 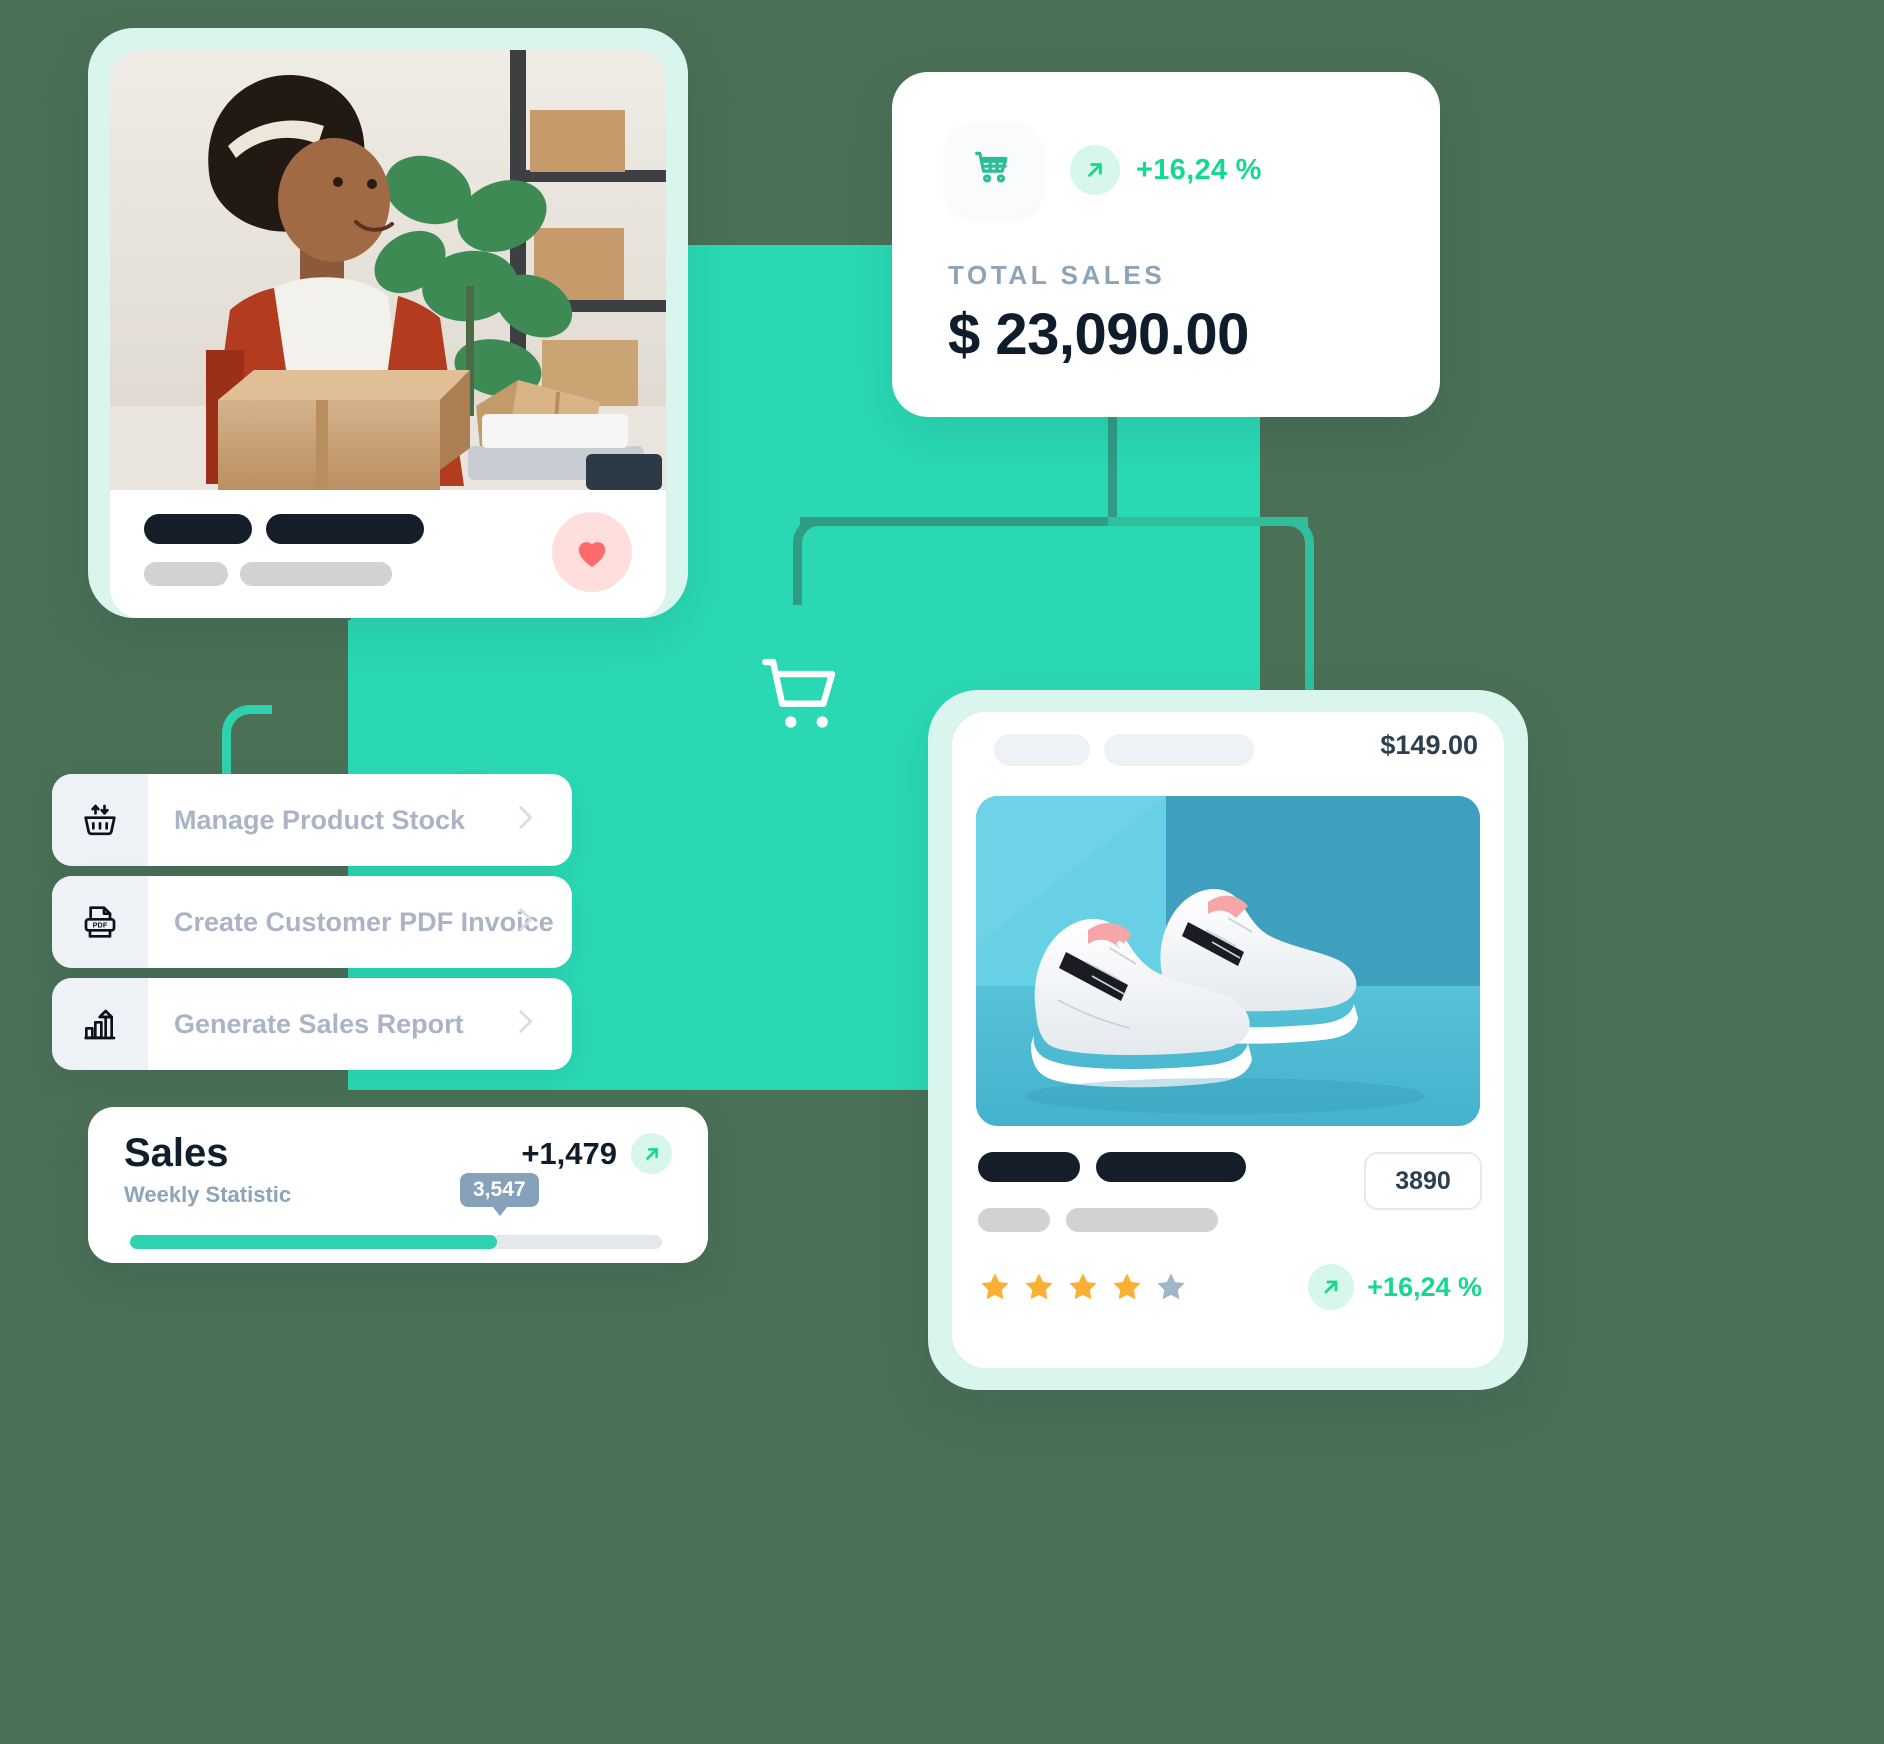 What do you see at coordinates (388, 554) in the screenshot?
I see `product-card-footer` at bounding box center [388, 554].